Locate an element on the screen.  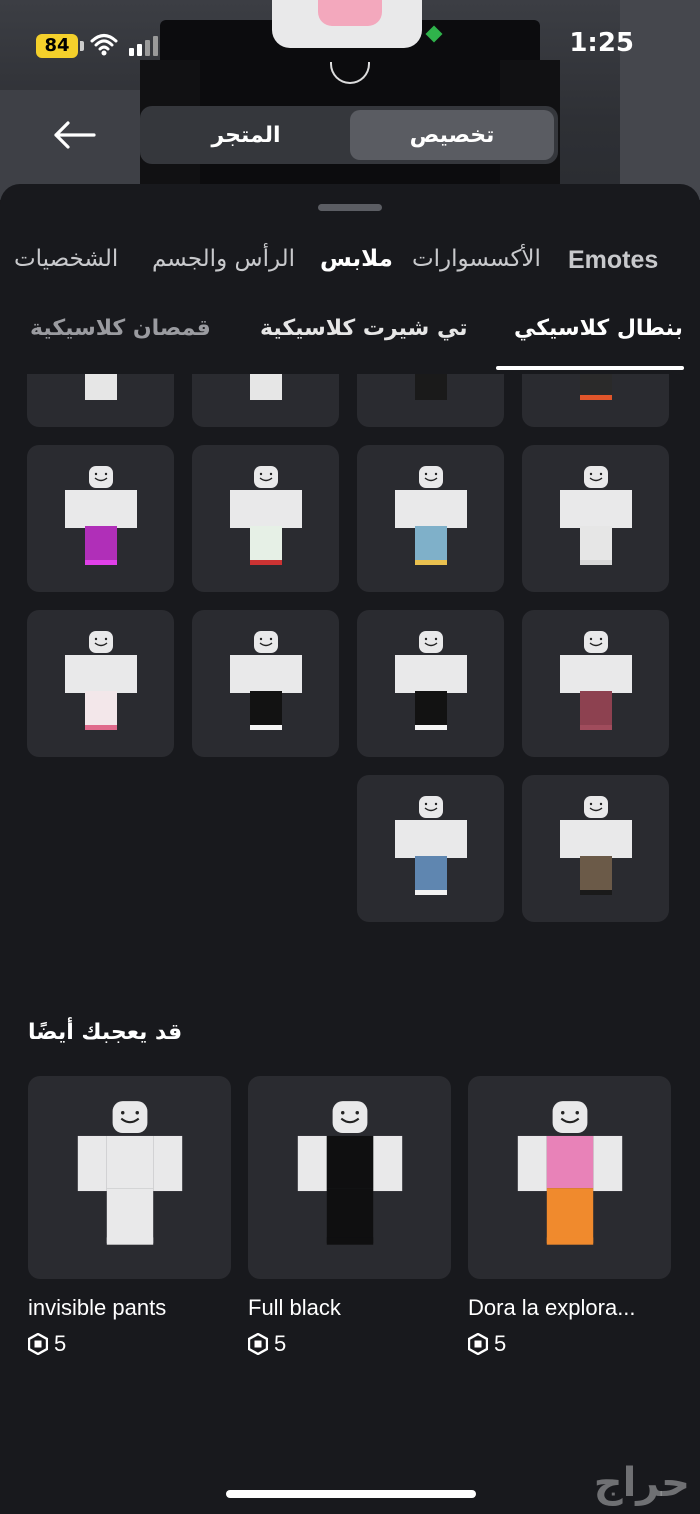
store-tab: المتجر is located at coordinates (246, 135).